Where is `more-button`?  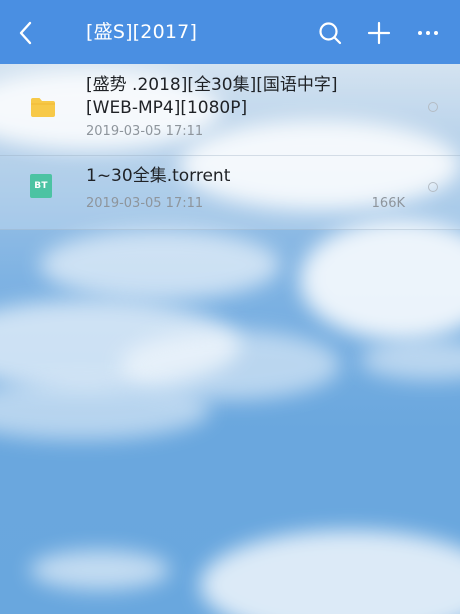 more-button is located at coordinates (428, 33).